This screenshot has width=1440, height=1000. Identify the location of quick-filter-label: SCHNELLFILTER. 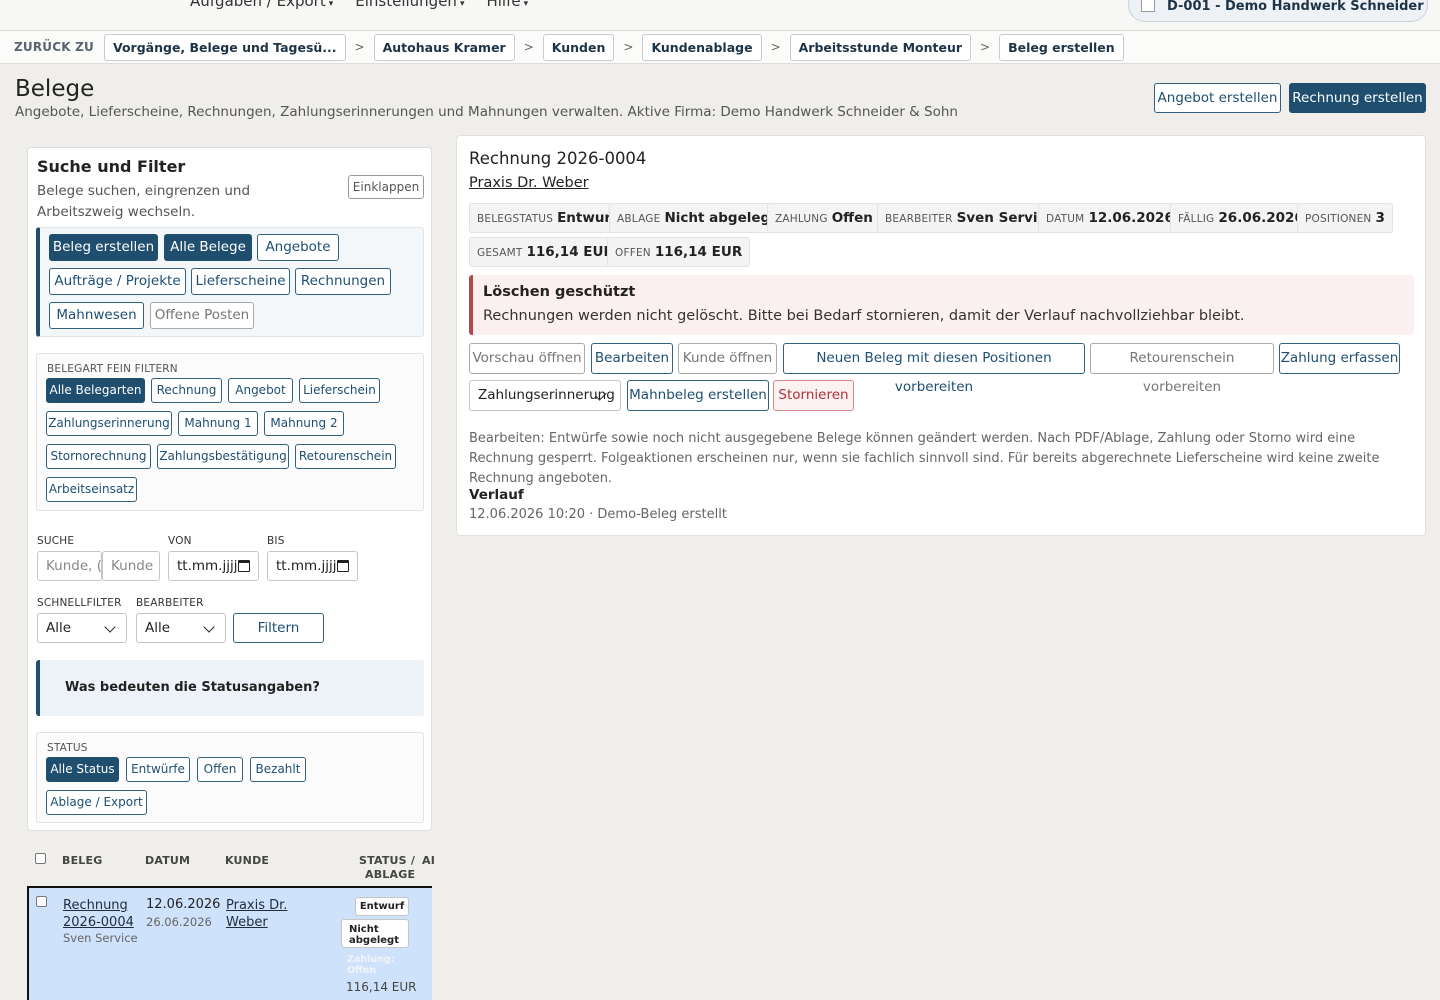
(79, 603).